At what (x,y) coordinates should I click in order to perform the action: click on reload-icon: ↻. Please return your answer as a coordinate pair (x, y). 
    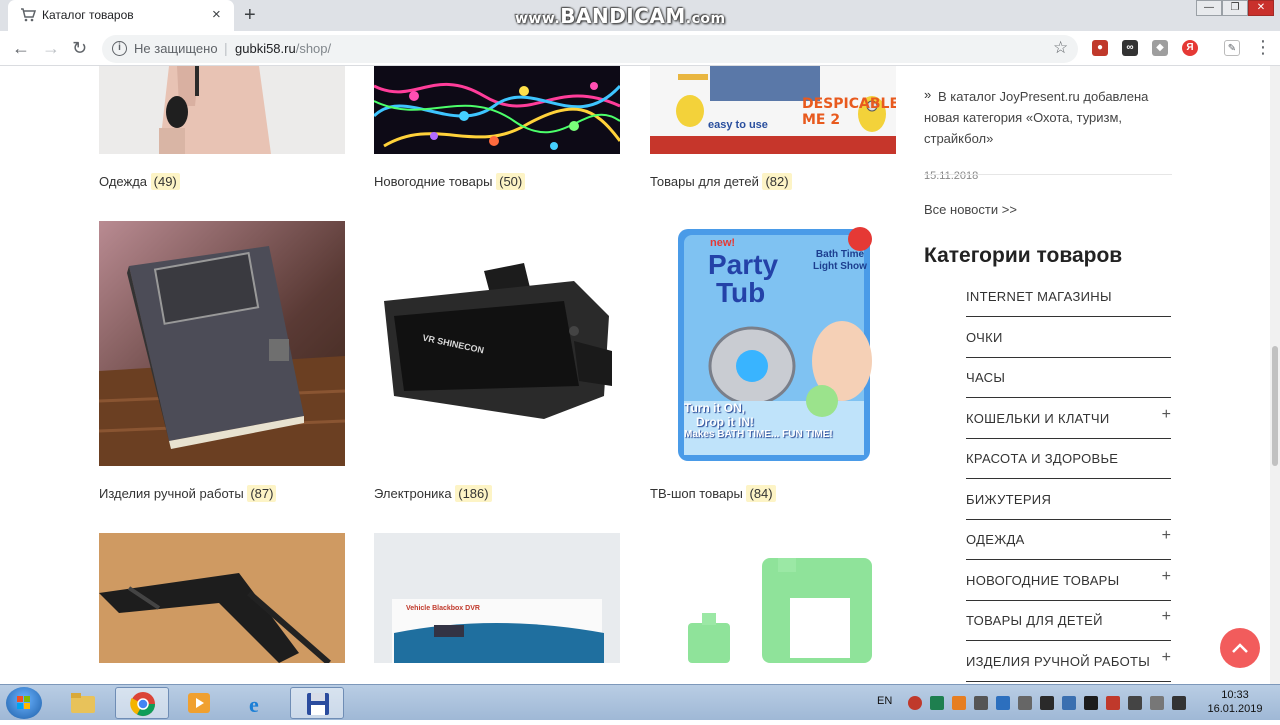
    Looking at the image, I should click on (79, 48).